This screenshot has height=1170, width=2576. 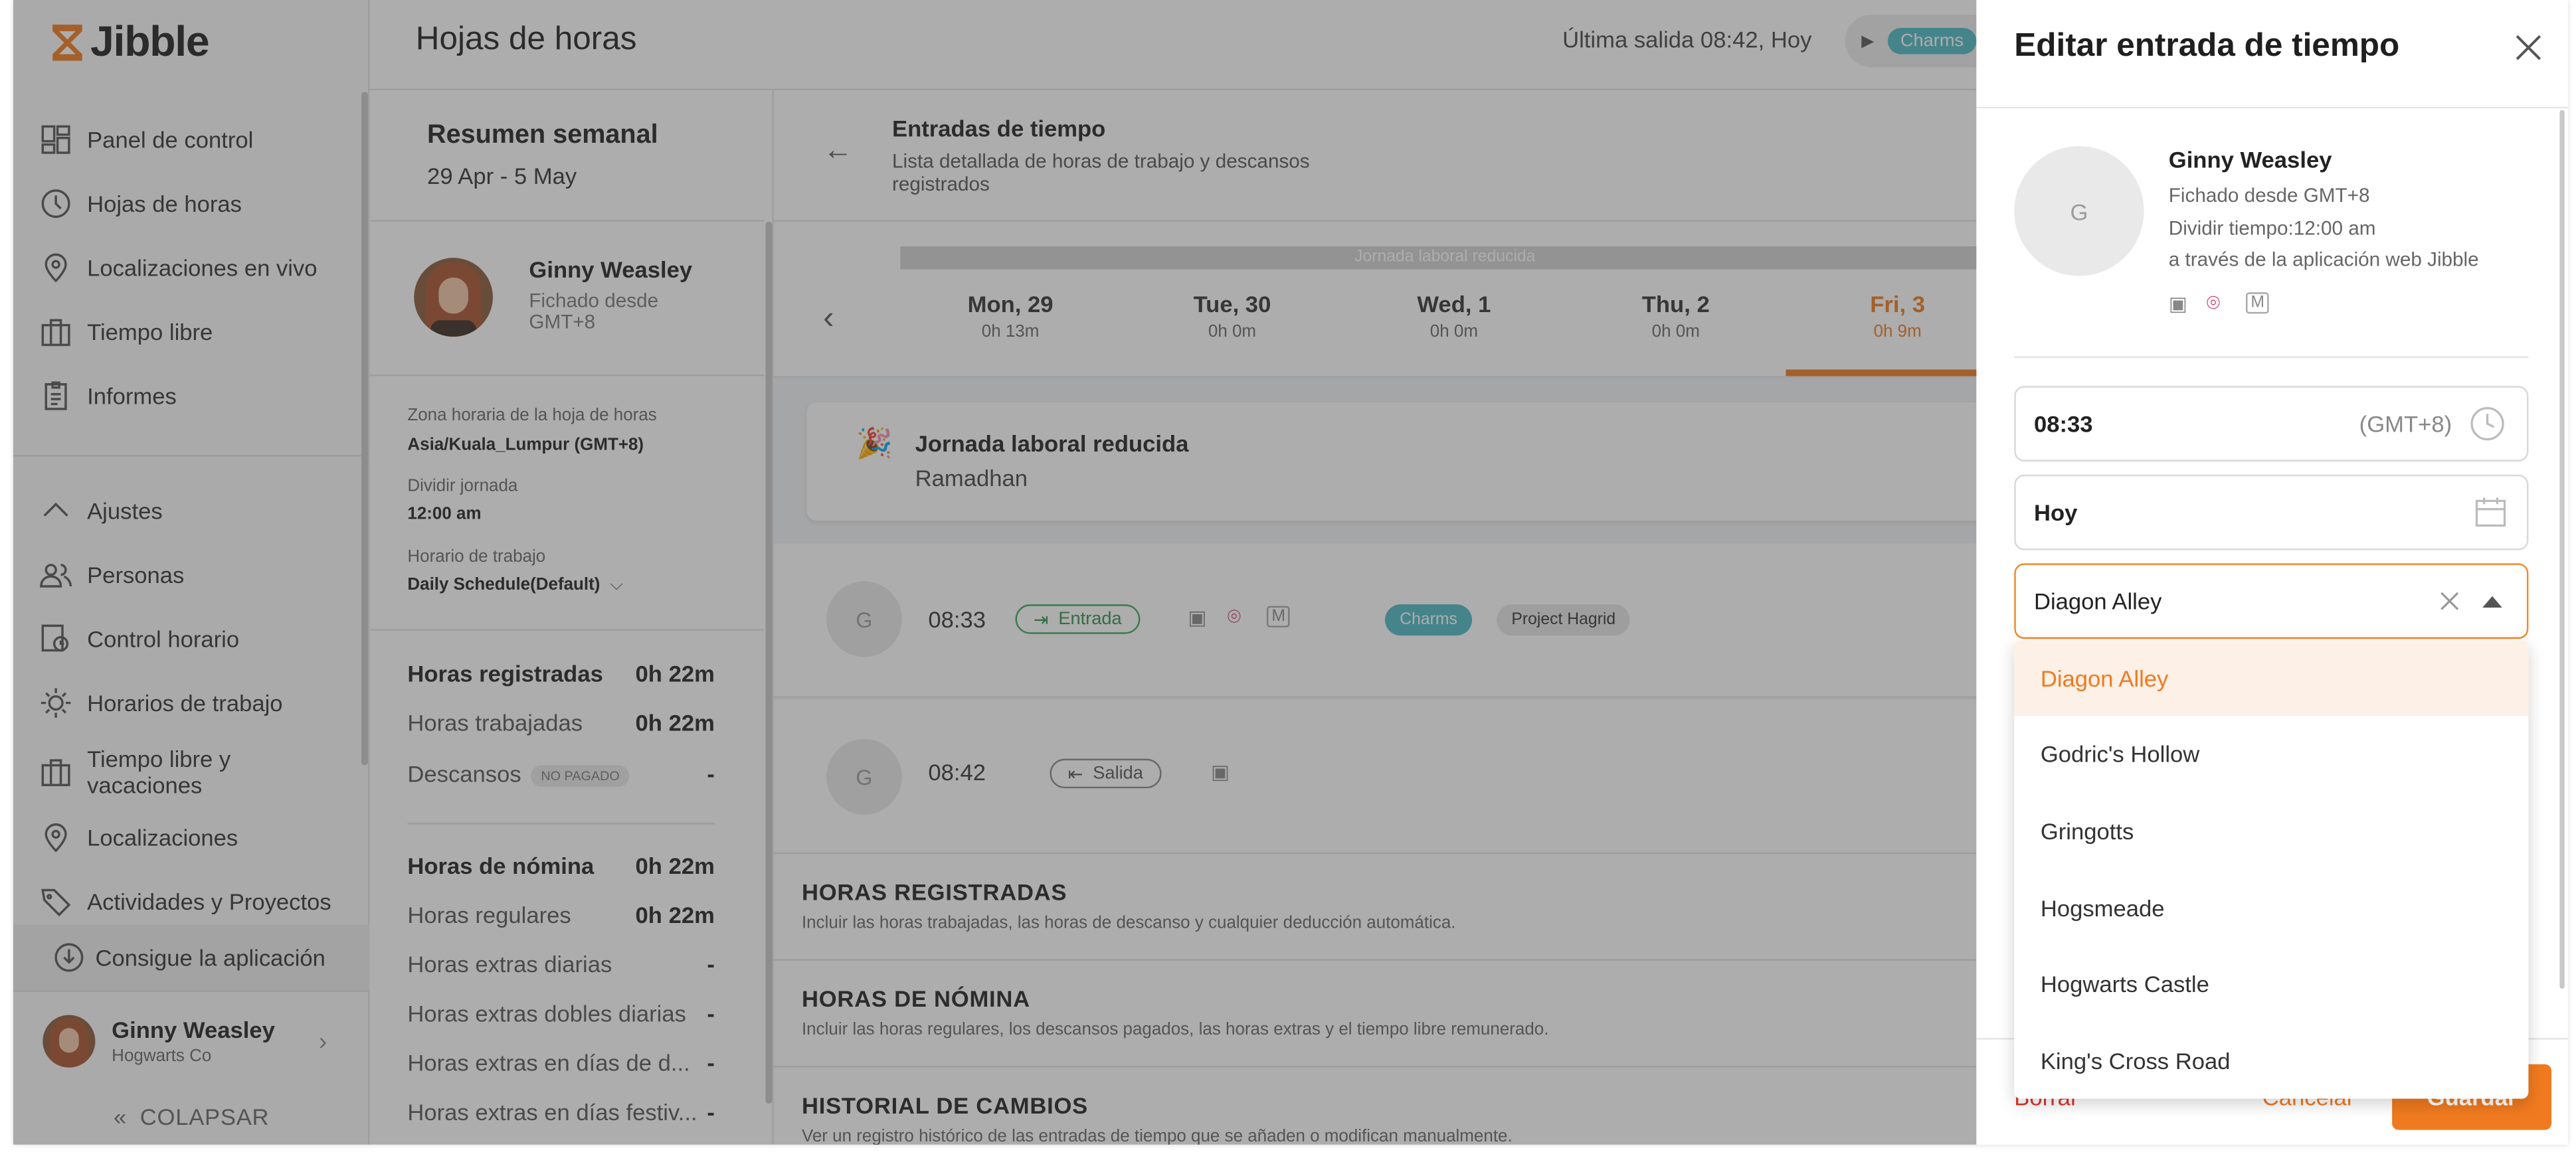 I want to click on location-value: Diagon Alley, so click(x=2097, y=601).